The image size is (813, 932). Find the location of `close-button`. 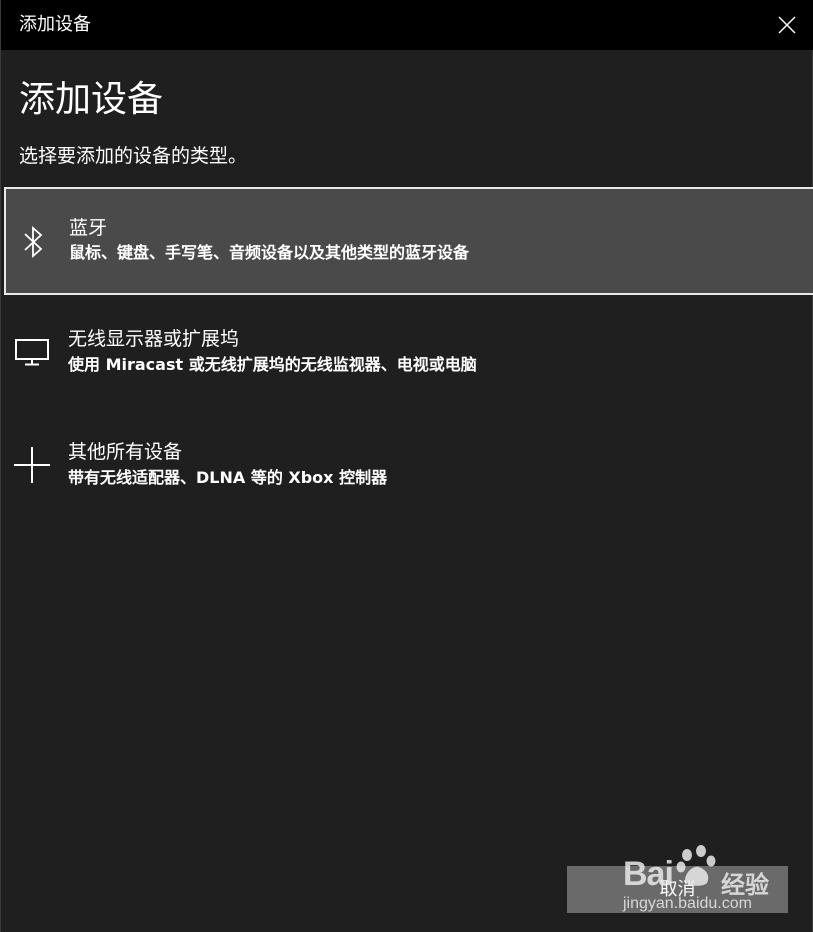

close-button is located at coordinates (787, 25).